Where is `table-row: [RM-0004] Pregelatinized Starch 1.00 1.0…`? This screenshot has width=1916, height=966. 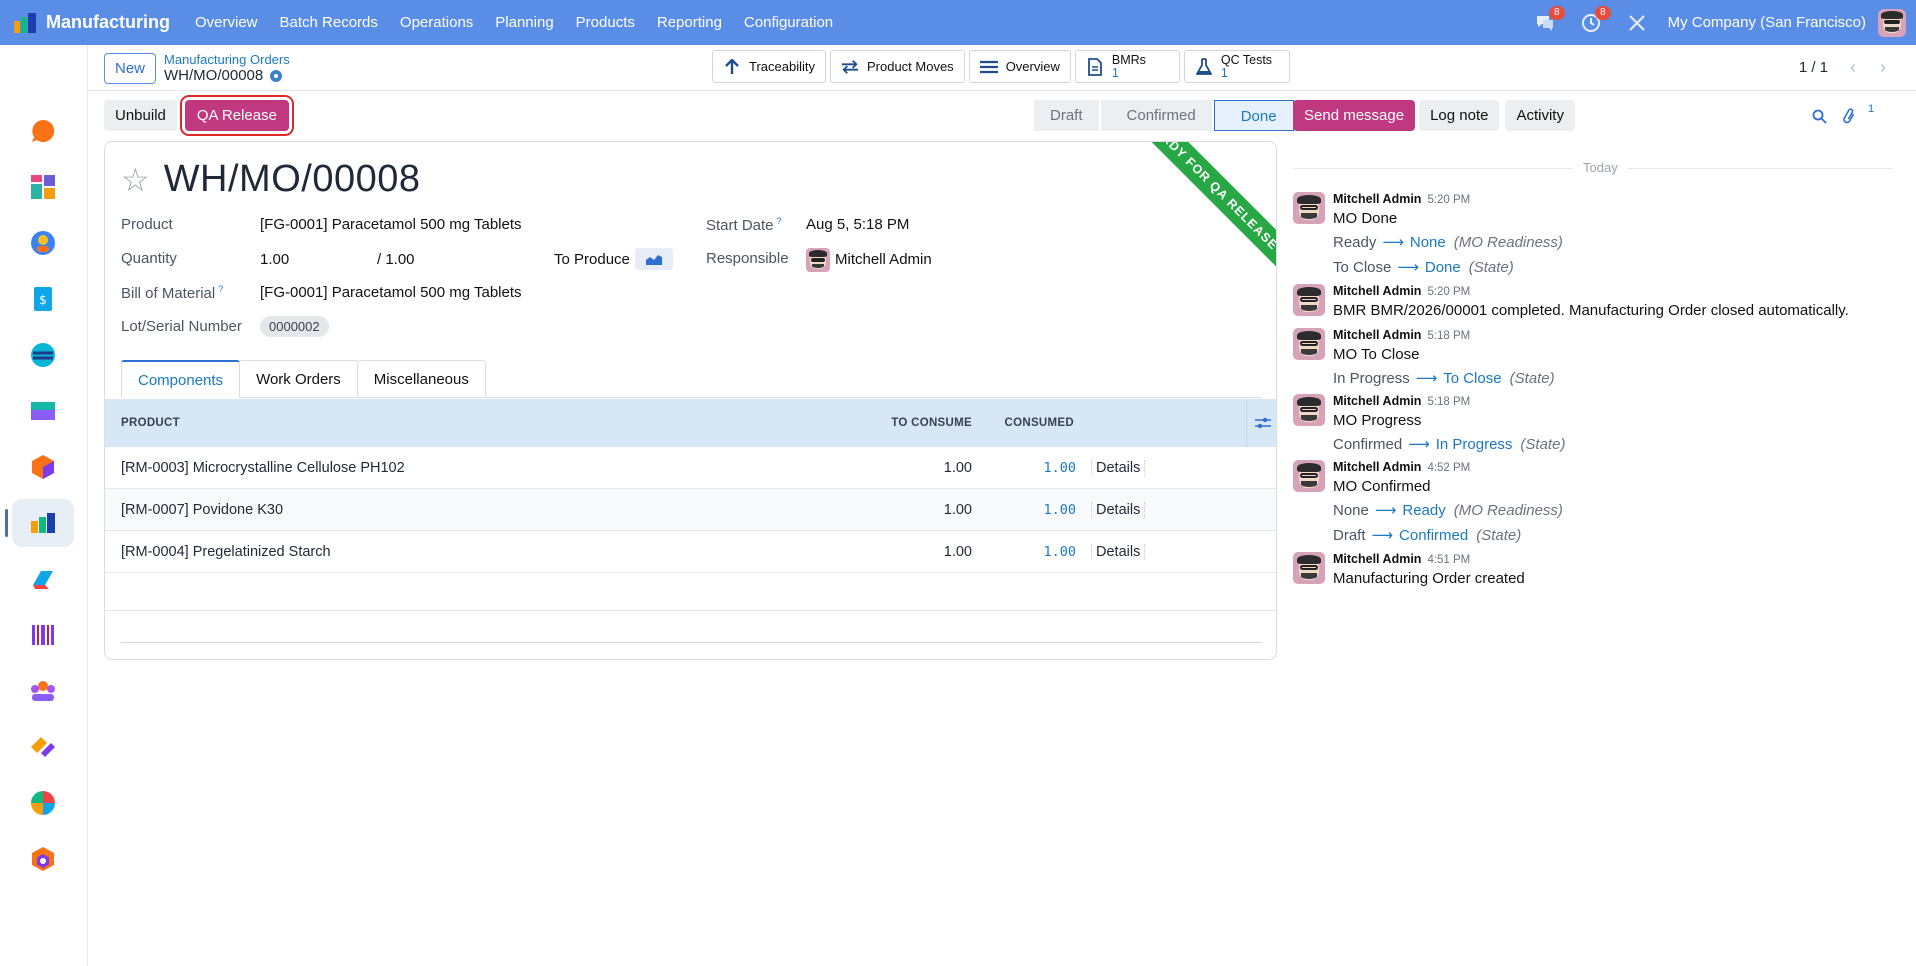
table-row: [RM-0004] Pregelatinized Starch 1.00 1.0… is located at coordinates (690, 552).